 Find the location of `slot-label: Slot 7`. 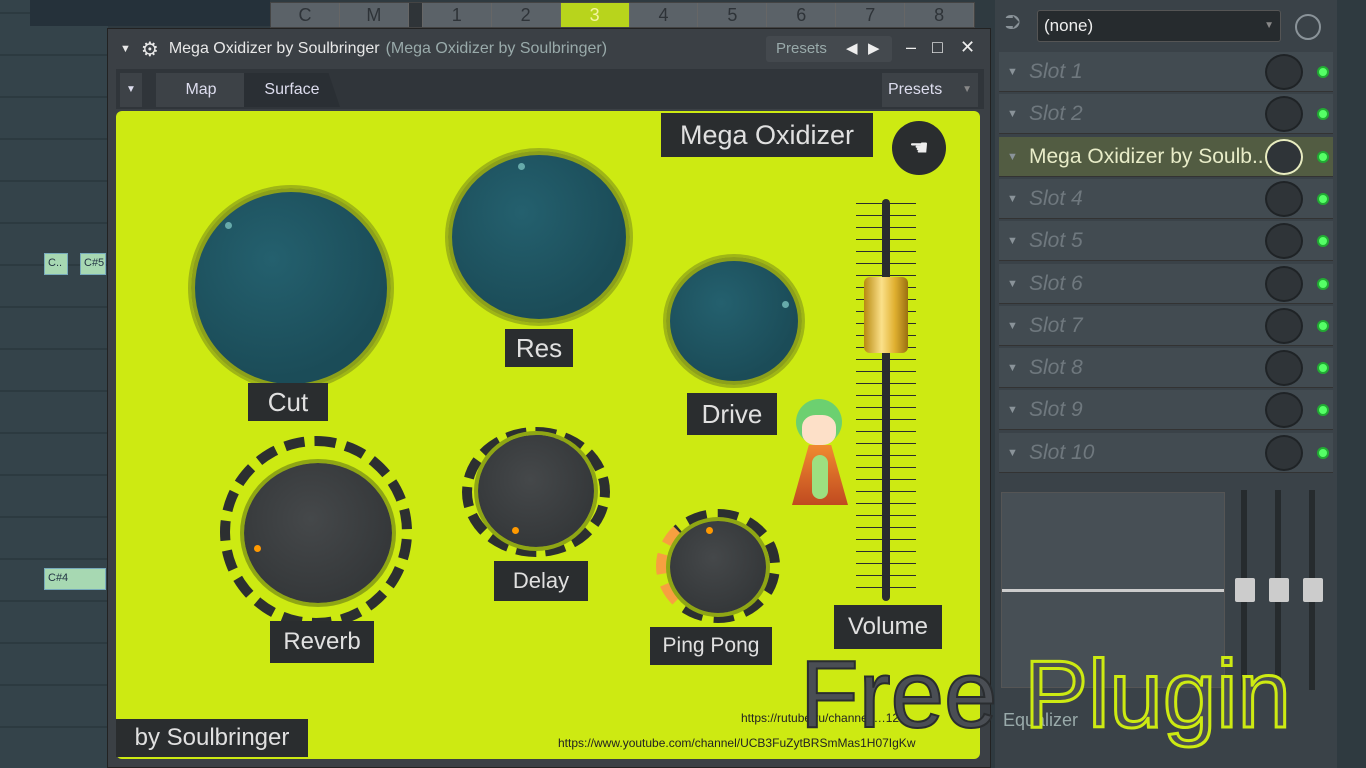

slot-label: Slot 7 is located at coordinates (1056, 325).